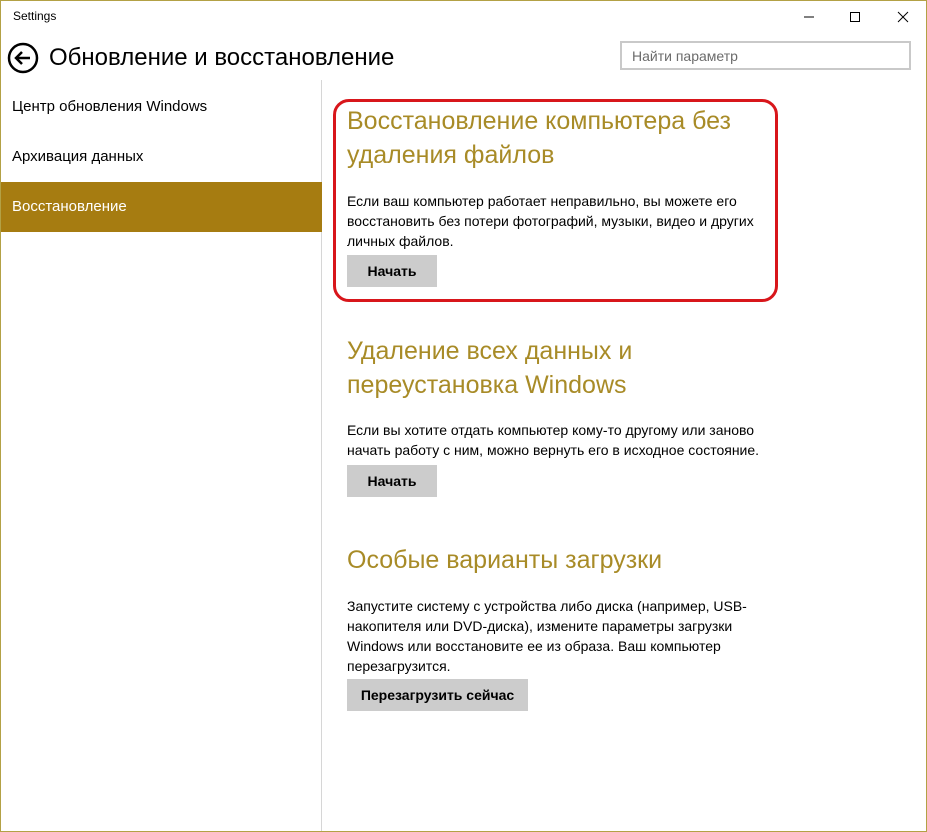 The height and width of the screenshot is (832, 927). I want to click on sidebar-item-windows-update: Центр обновления Windows, so click(161, 107).